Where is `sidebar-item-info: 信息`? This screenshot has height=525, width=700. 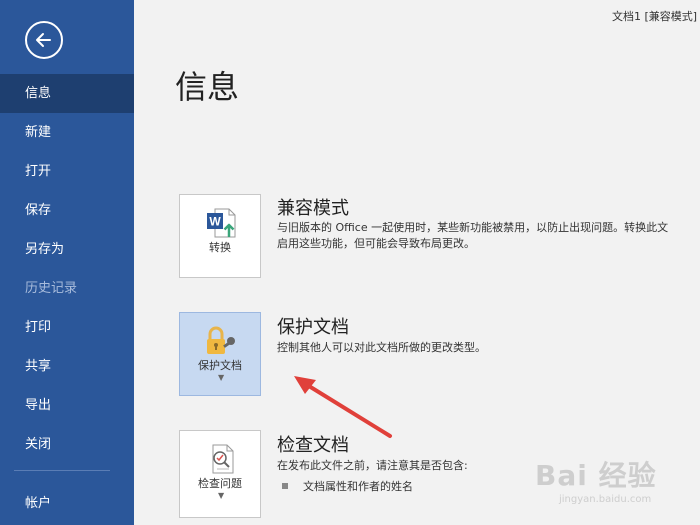 sidebar-item-info: 信息 is located at coordinates (67, 93).